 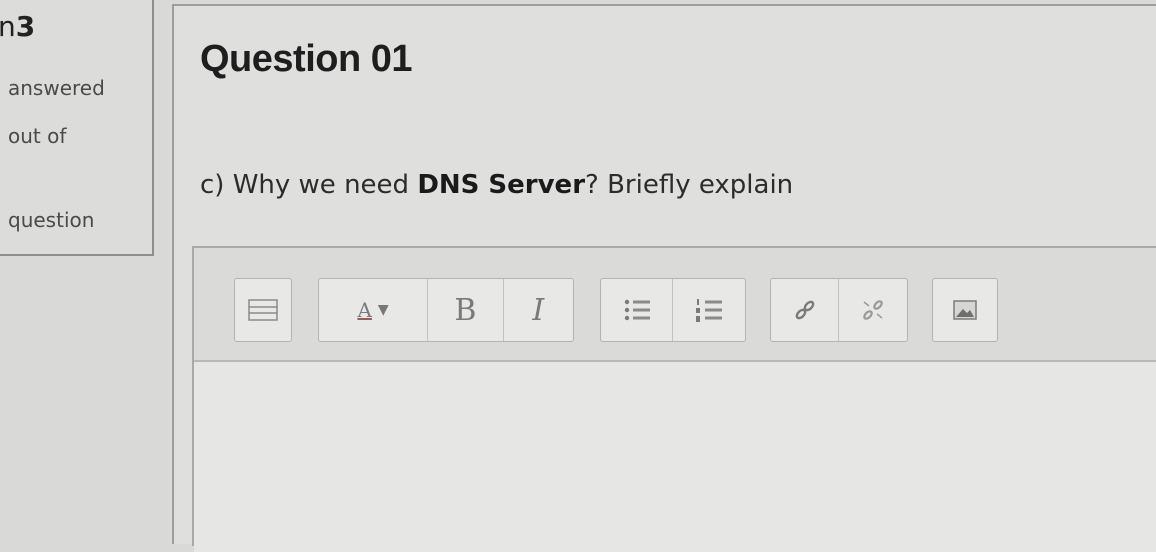 I want to click on image-icon, so click(x=965, y=310).